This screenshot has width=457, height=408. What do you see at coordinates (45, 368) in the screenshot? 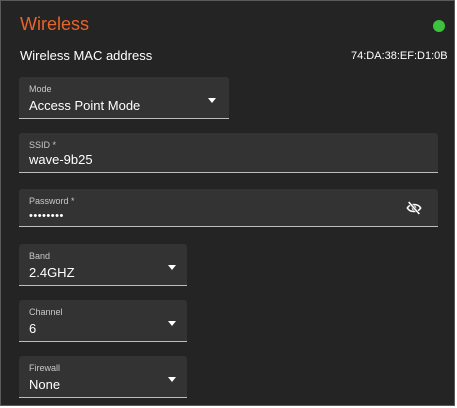
I see `firewall-label: Firewall` at bounding box center [45, 368].